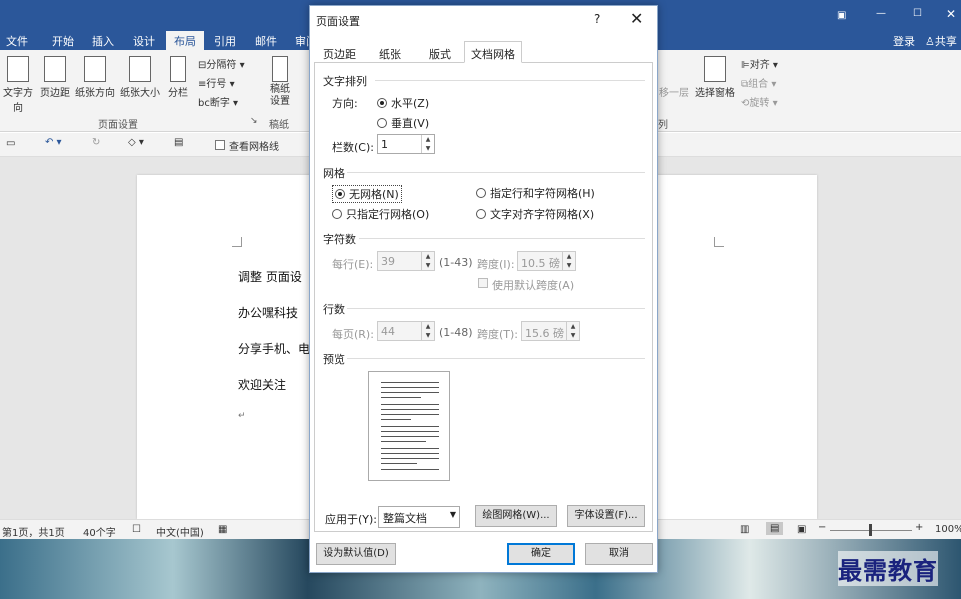 The image size is (961, 599). I want to click on section-grid: 网格, so click(334, 173).